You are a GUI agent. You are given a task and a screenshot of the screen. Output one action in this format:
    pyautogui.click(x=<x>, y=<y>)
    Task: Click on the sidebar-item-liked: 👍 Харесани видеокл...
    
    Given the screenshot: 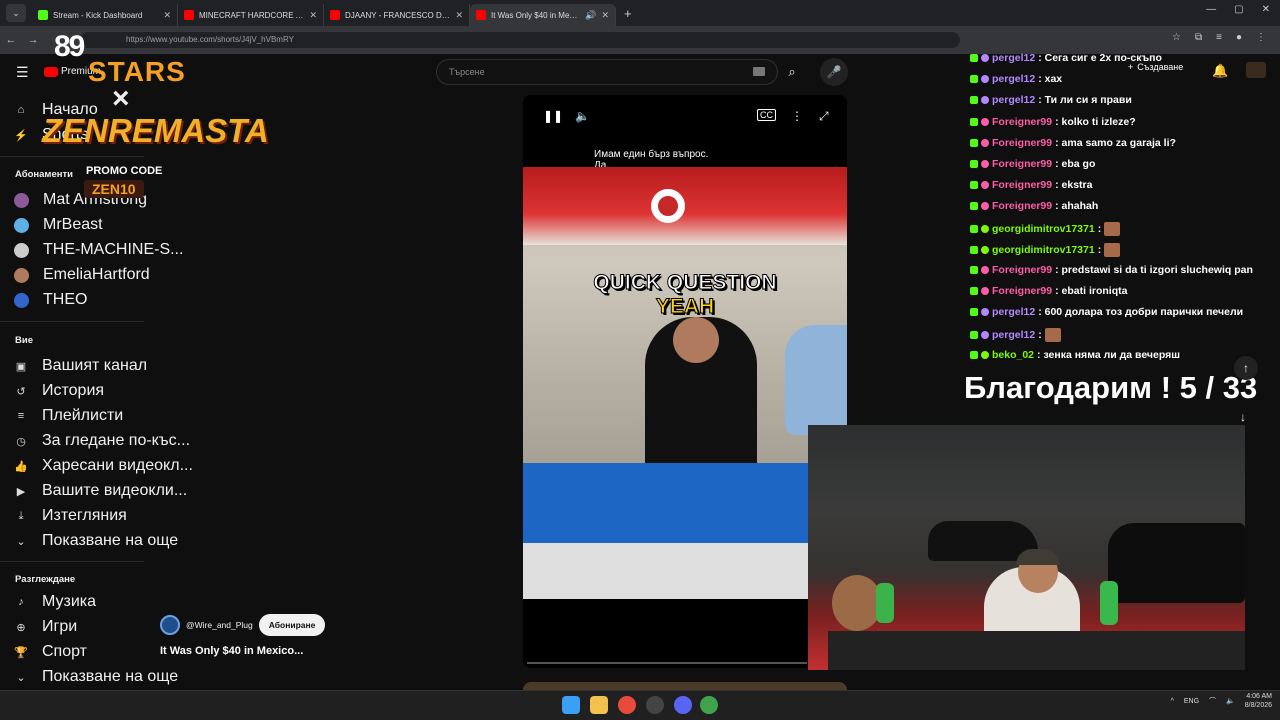 What is the action you would take?
    pyautogui.click(x=103, y=466)
    